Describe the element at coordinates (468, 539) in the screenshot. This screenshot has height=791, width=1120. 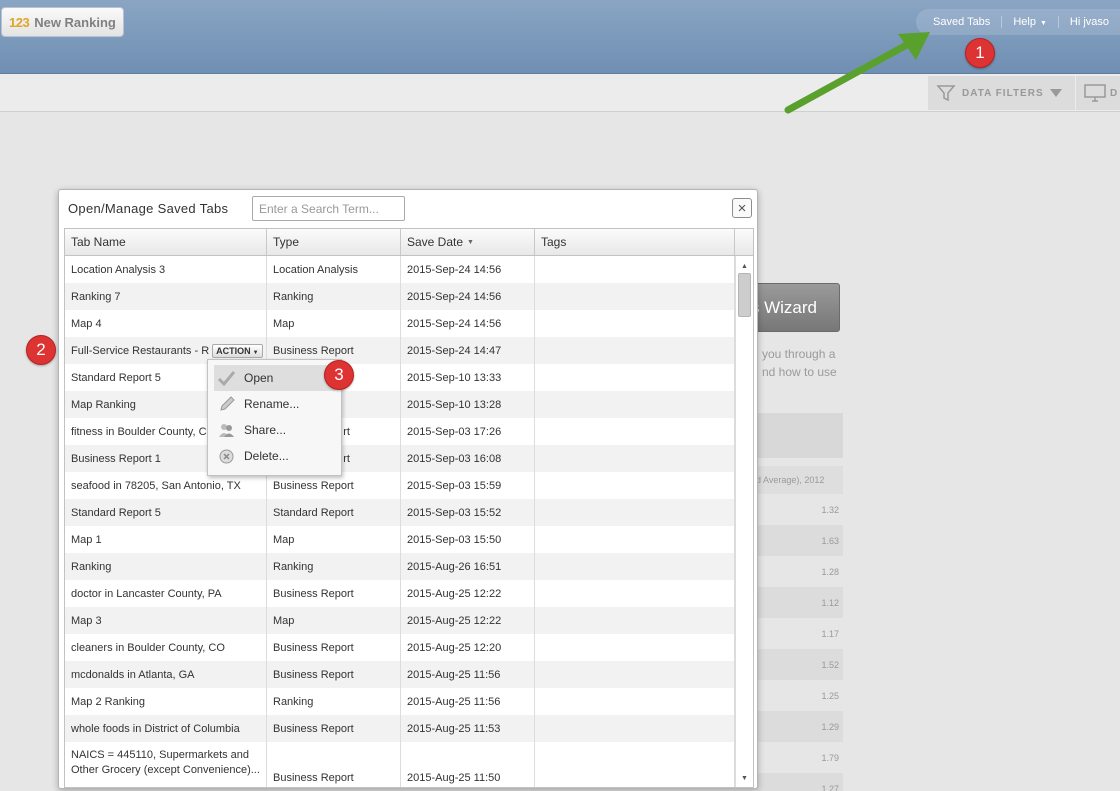
I see `cell-save-date: 2015-Sep-03 15:50` at that location.